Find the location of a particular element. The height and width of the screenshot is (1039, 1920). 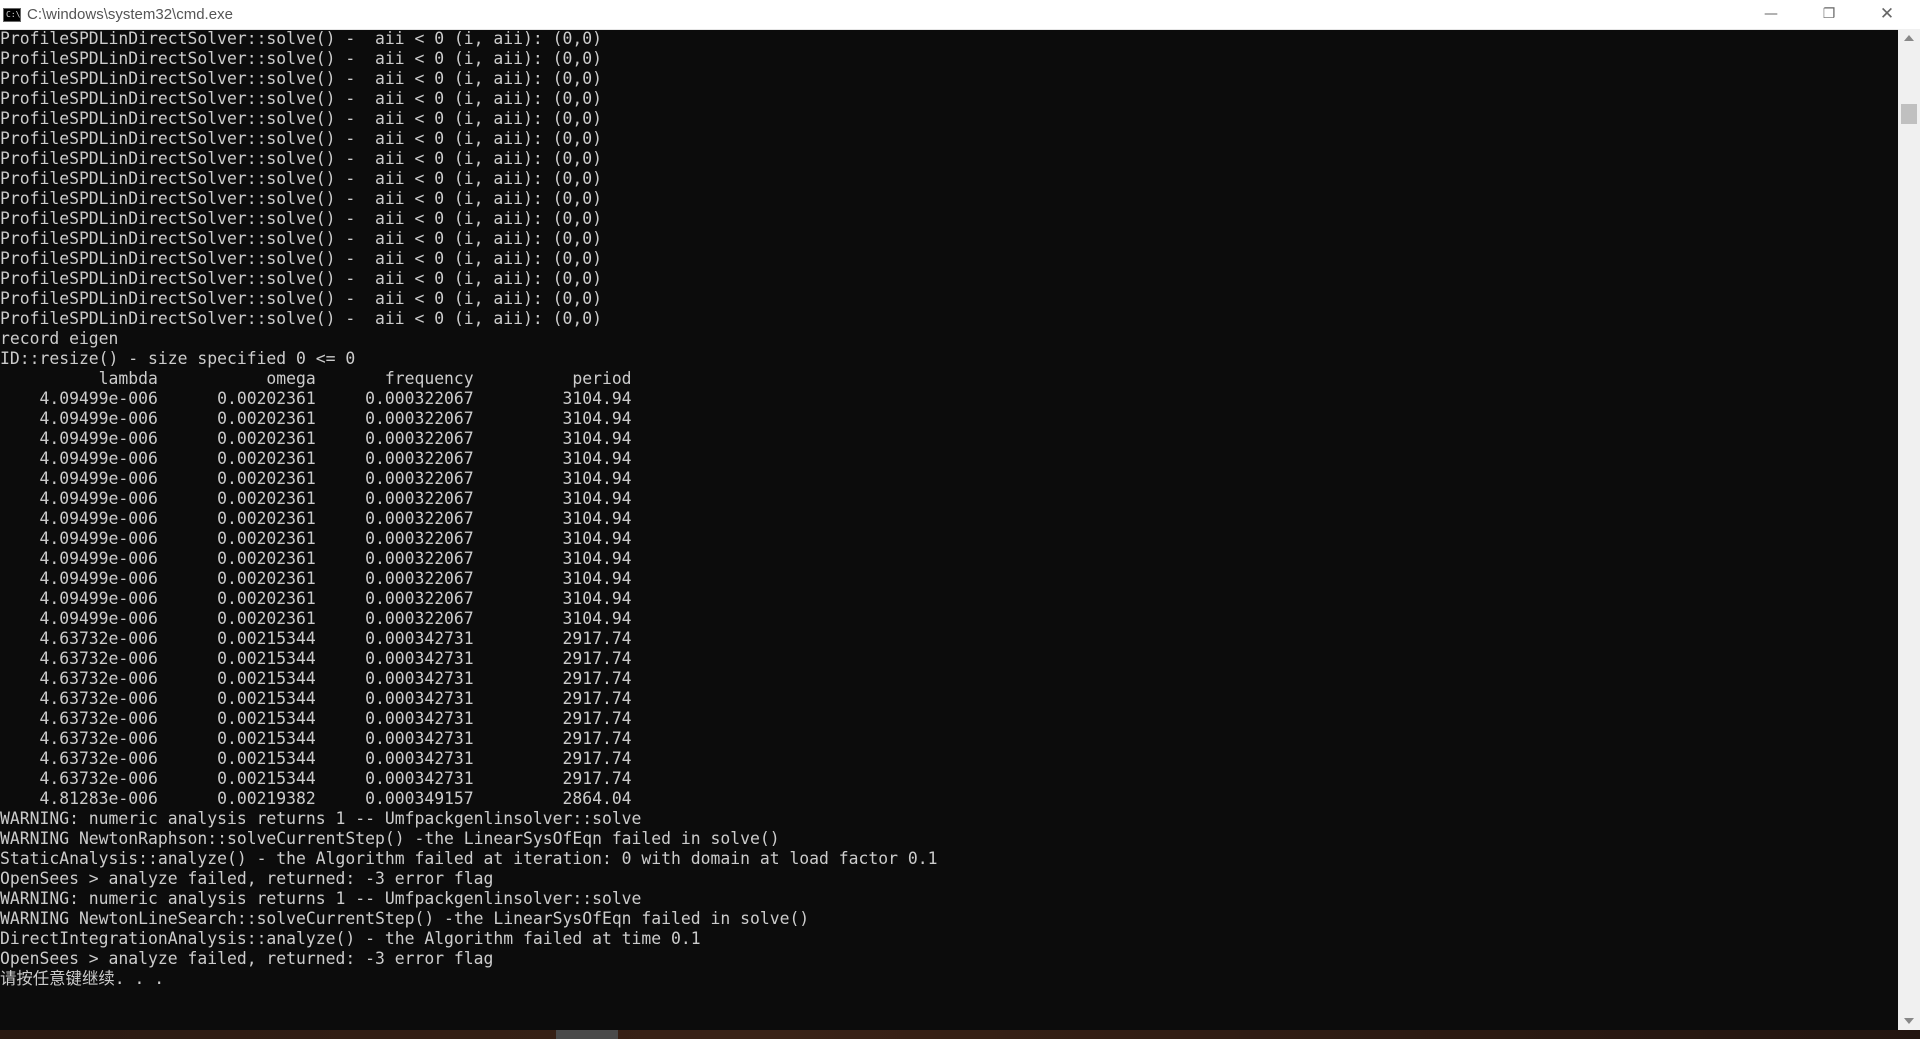

scroll-down-button is located at coordinates (1909, 1021).